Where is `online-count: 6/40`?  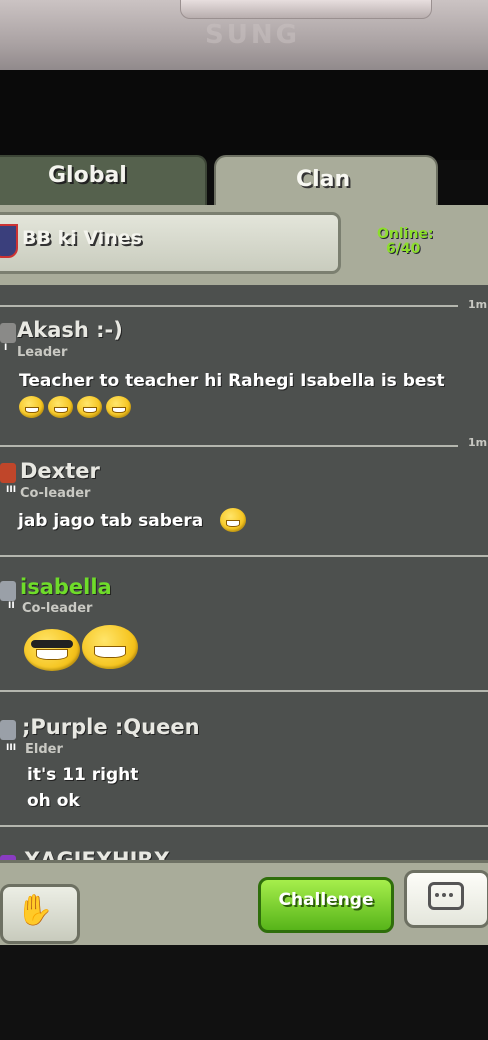
online-count: 6/40 is located at coordinates (403, 249).